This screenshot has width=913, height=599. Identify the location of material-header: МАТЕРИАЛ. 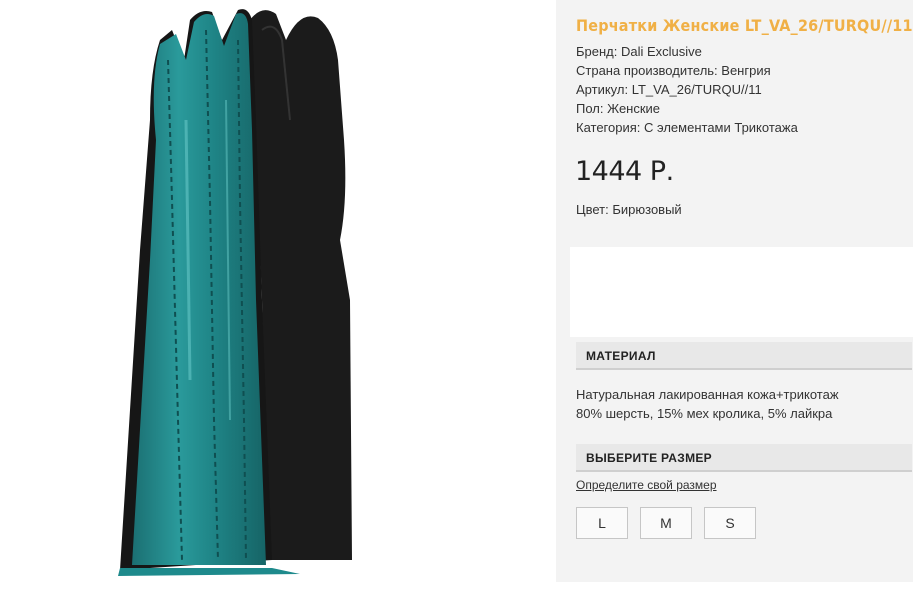
(744, 356).